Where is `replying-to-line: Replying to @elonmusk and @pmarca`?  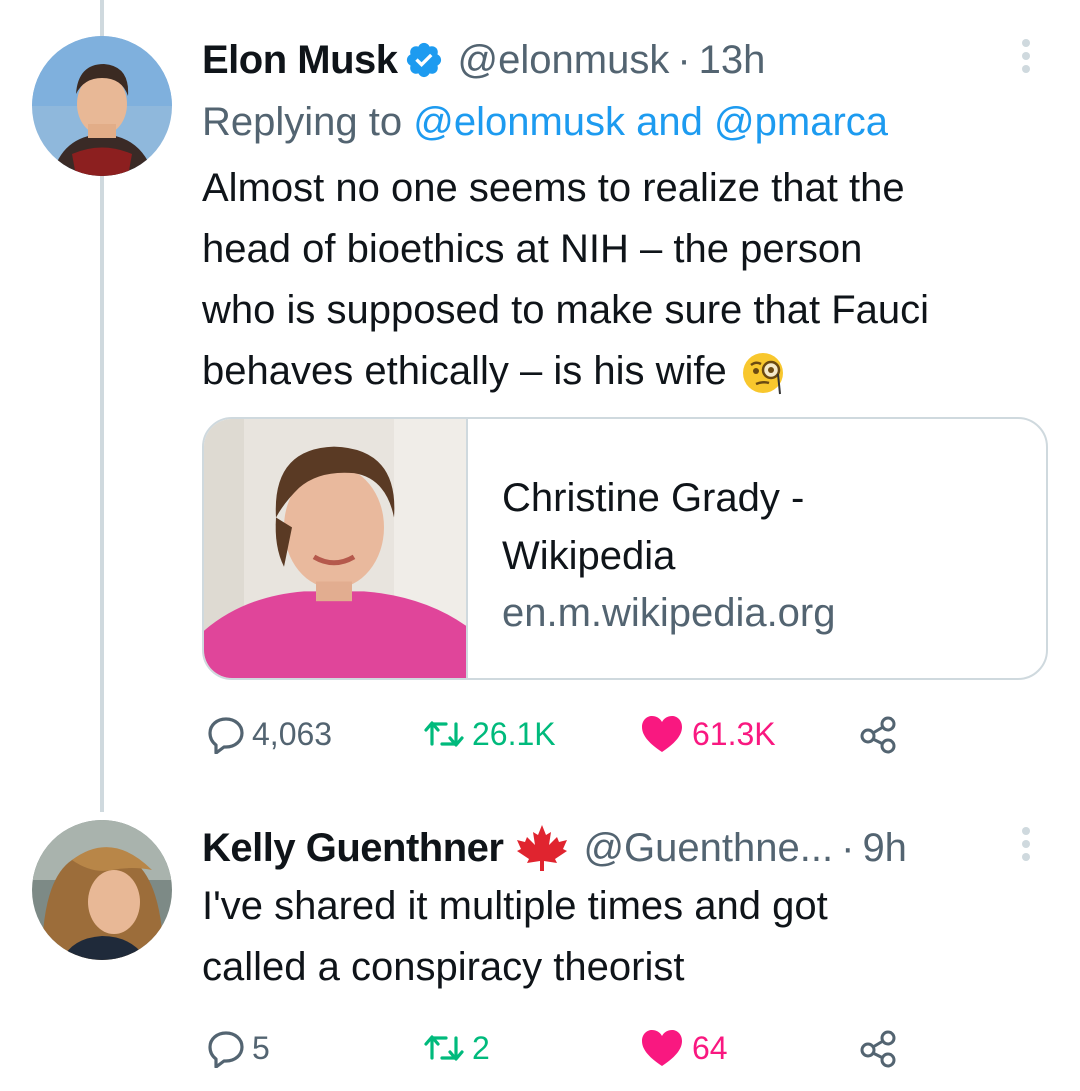 replying-to-line: Replying to @elonmusk and @pmarca is located at coordinates (545, 122).